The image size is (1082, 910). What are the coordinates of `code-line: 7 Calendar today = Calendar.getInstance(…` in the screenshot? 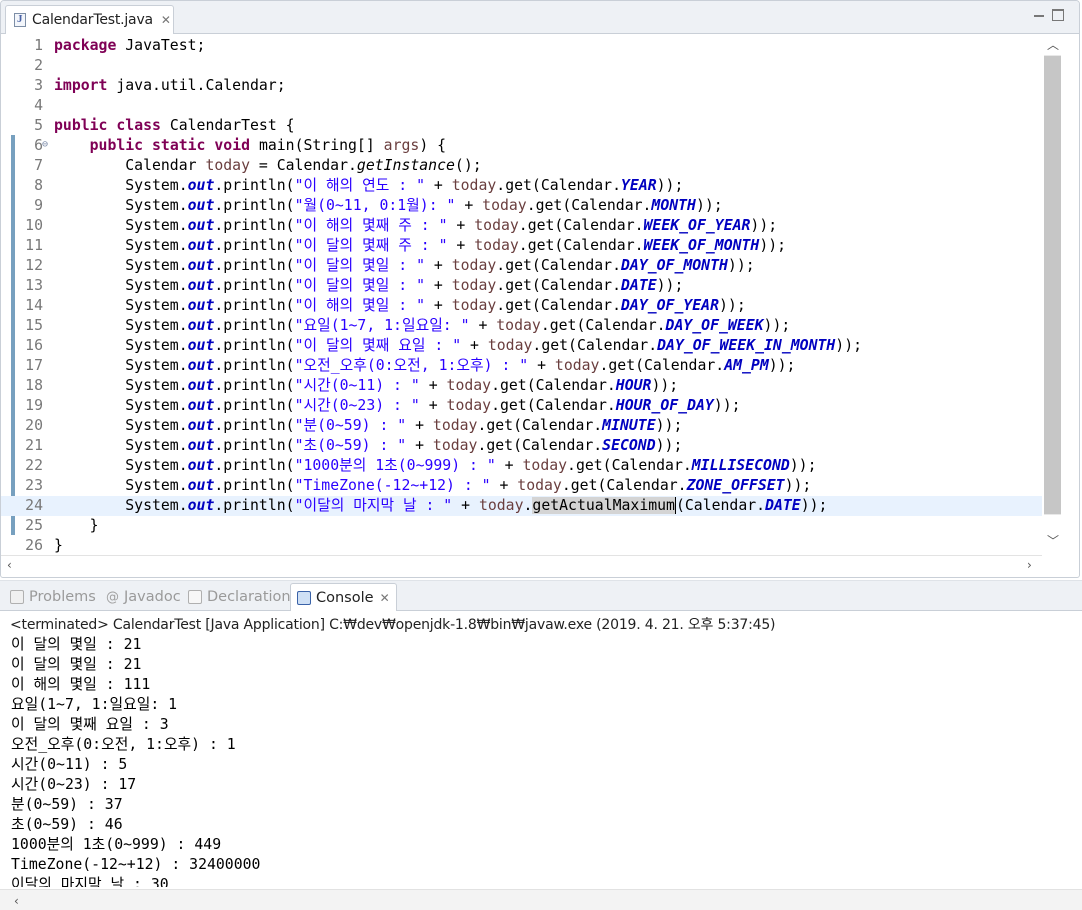 It's located at (521, 166).